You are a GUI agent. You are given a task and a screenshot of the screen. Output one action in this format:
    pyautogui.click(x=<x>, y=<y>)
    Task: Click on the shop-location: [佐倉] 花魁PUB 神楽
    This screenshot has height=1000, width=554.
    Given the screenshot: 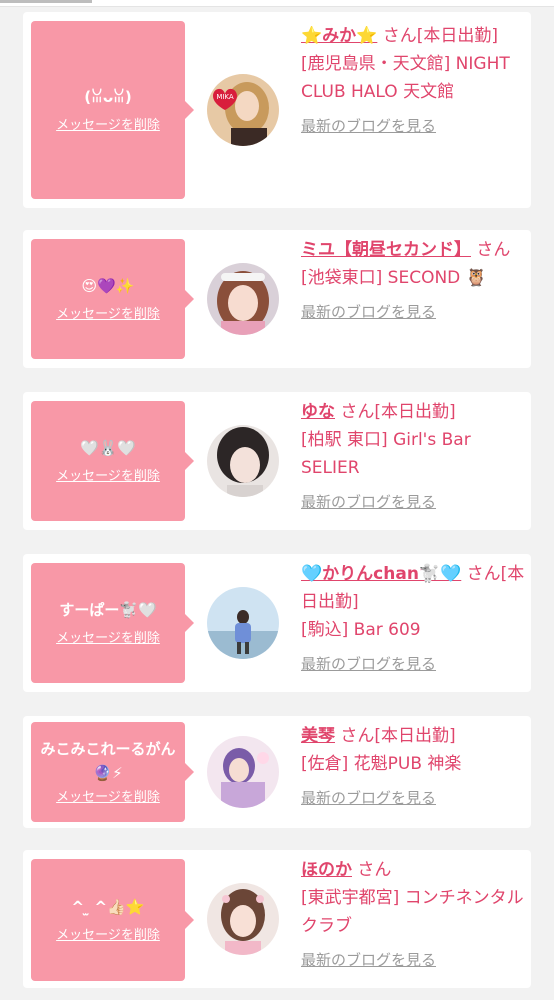 What is the action you would take?
    pyautogui.click(x=381, y=764)
    